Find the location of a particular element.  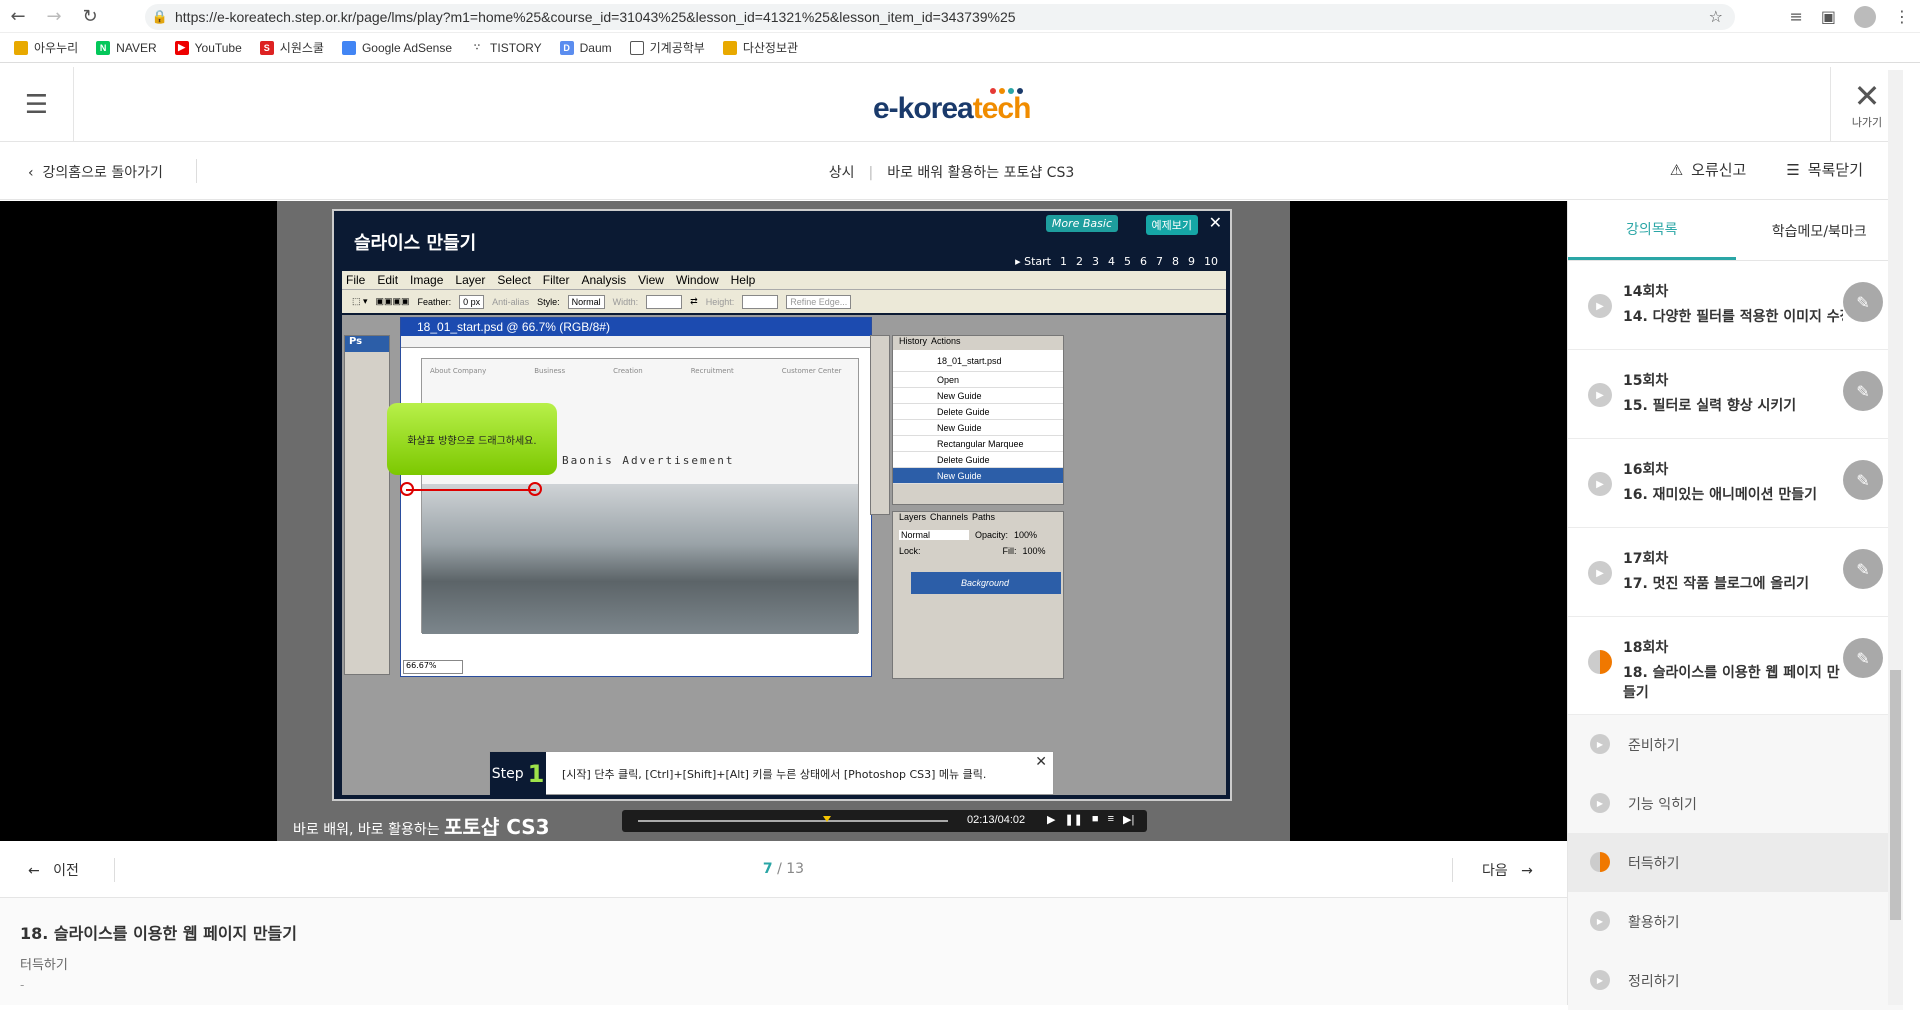

daum-icon: D is located at coordinates (566, 47).